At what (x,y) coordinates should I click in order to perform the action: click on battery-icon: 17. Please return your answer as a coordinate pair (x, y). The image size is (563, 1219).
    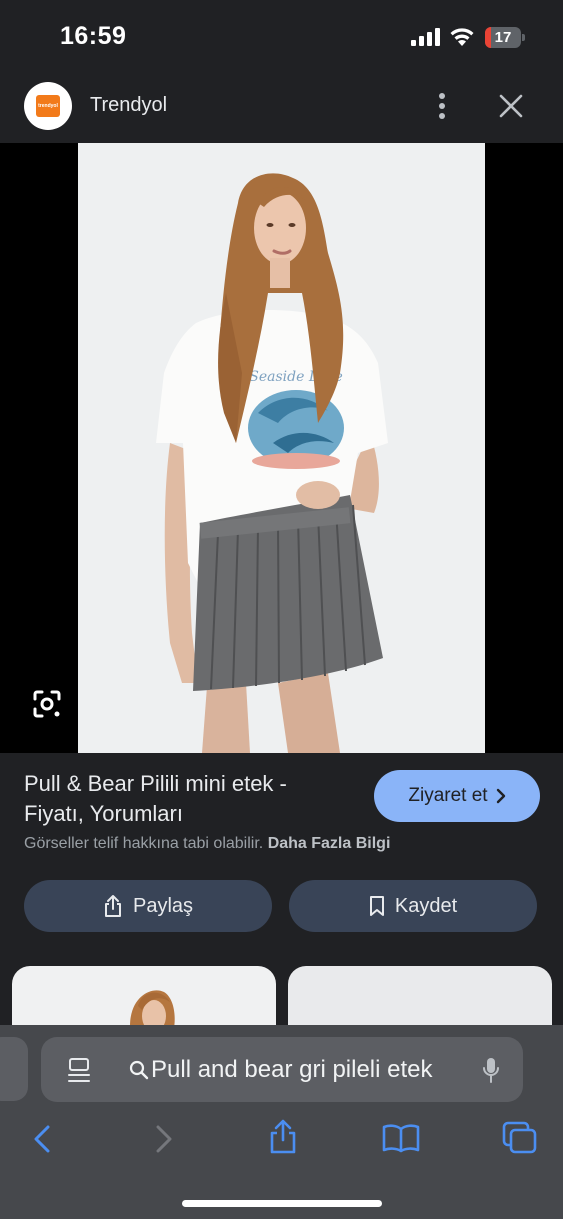
    Looking at the image, I should click on (505, 37).